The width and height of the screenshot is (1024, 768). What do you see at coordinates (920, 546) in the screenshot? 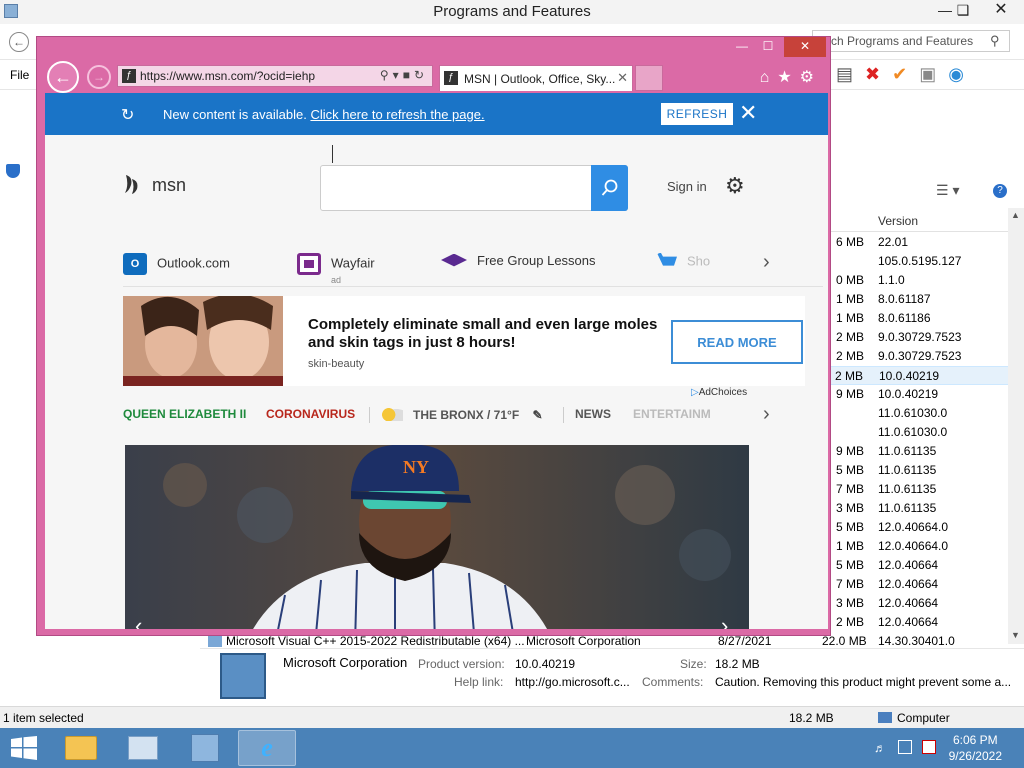
I see `table-row: 1 MB 12.0.40664.0` at bounding box center [920, 546].